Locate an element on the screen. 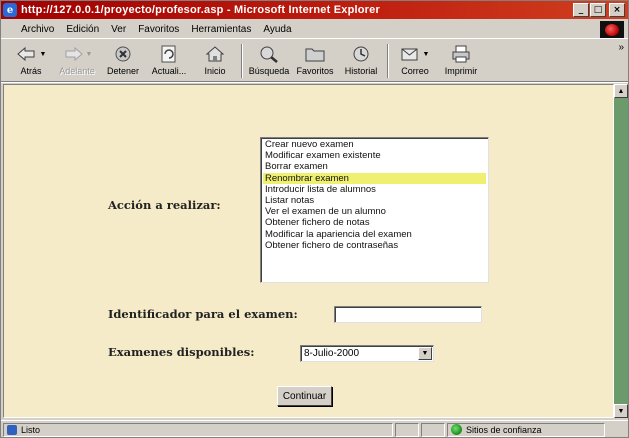  scroll-up-arrow-icon: ▲ is located at coordinates (621, 91).